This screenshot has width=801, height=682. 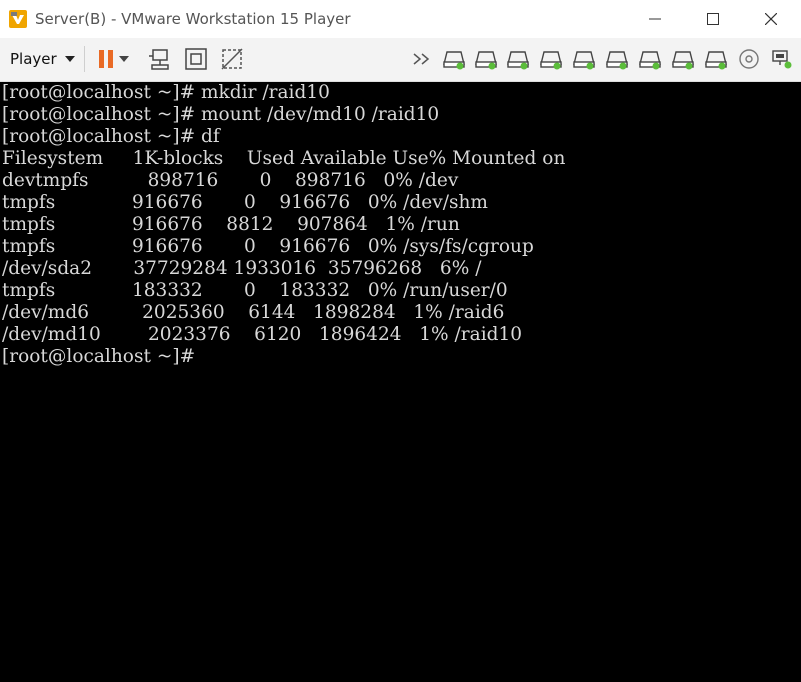 I want to click on terminal-line: tmpfs 916676 0 916676 0% /dev/shm, so click(x=245, y=202).